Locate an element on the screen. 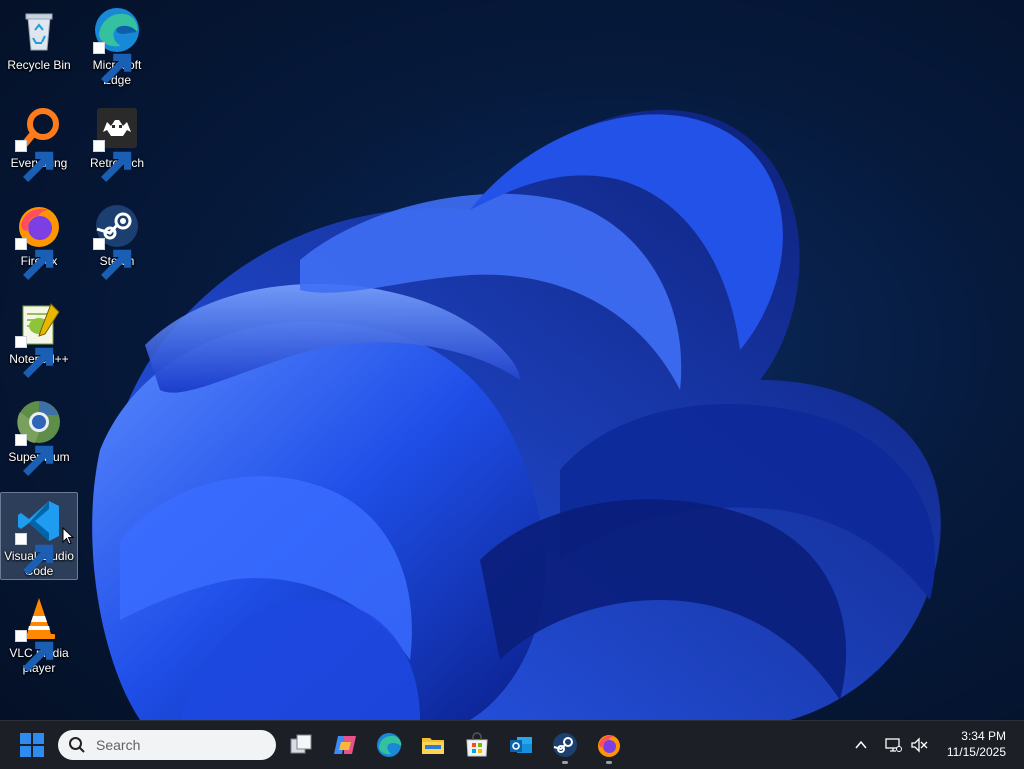  microsoft-store-button is located at coordinates (477, 745).